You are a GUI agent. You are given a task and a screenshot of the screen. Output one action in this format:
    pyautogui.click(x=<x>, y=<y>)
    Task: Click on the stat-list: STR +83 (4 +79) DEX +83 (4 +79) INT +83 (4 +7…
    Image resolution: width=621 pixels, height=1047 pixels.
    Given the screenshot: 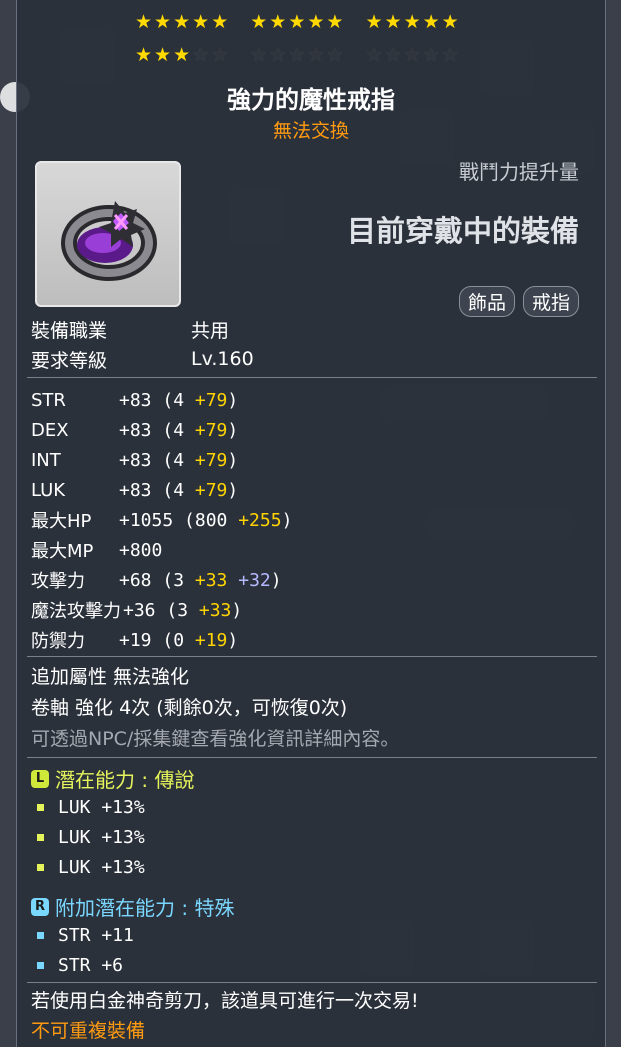 What is the action you would take?
    pyautogui.click(x=161, y=520)
    